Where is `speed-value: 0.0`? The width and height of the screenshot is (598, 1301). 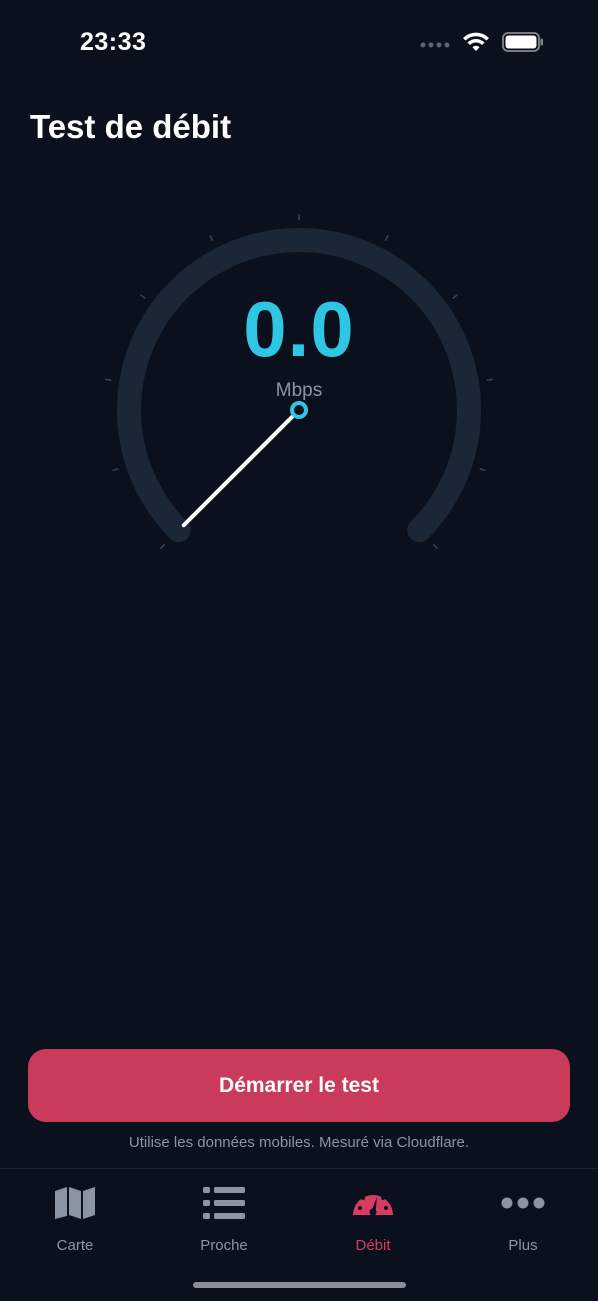 speed-value: 0.0 is located at coordinates (299, 329).